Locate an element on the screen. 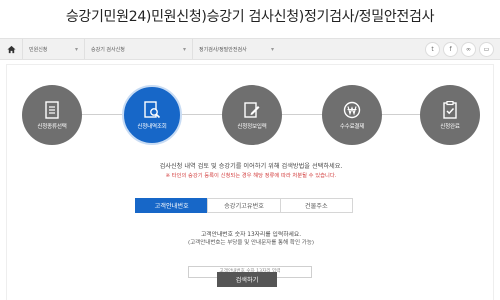  breadcrumb-item-periodic: 정기검사/정밀안전검사 ▾ is located at coordinates (236, 49).